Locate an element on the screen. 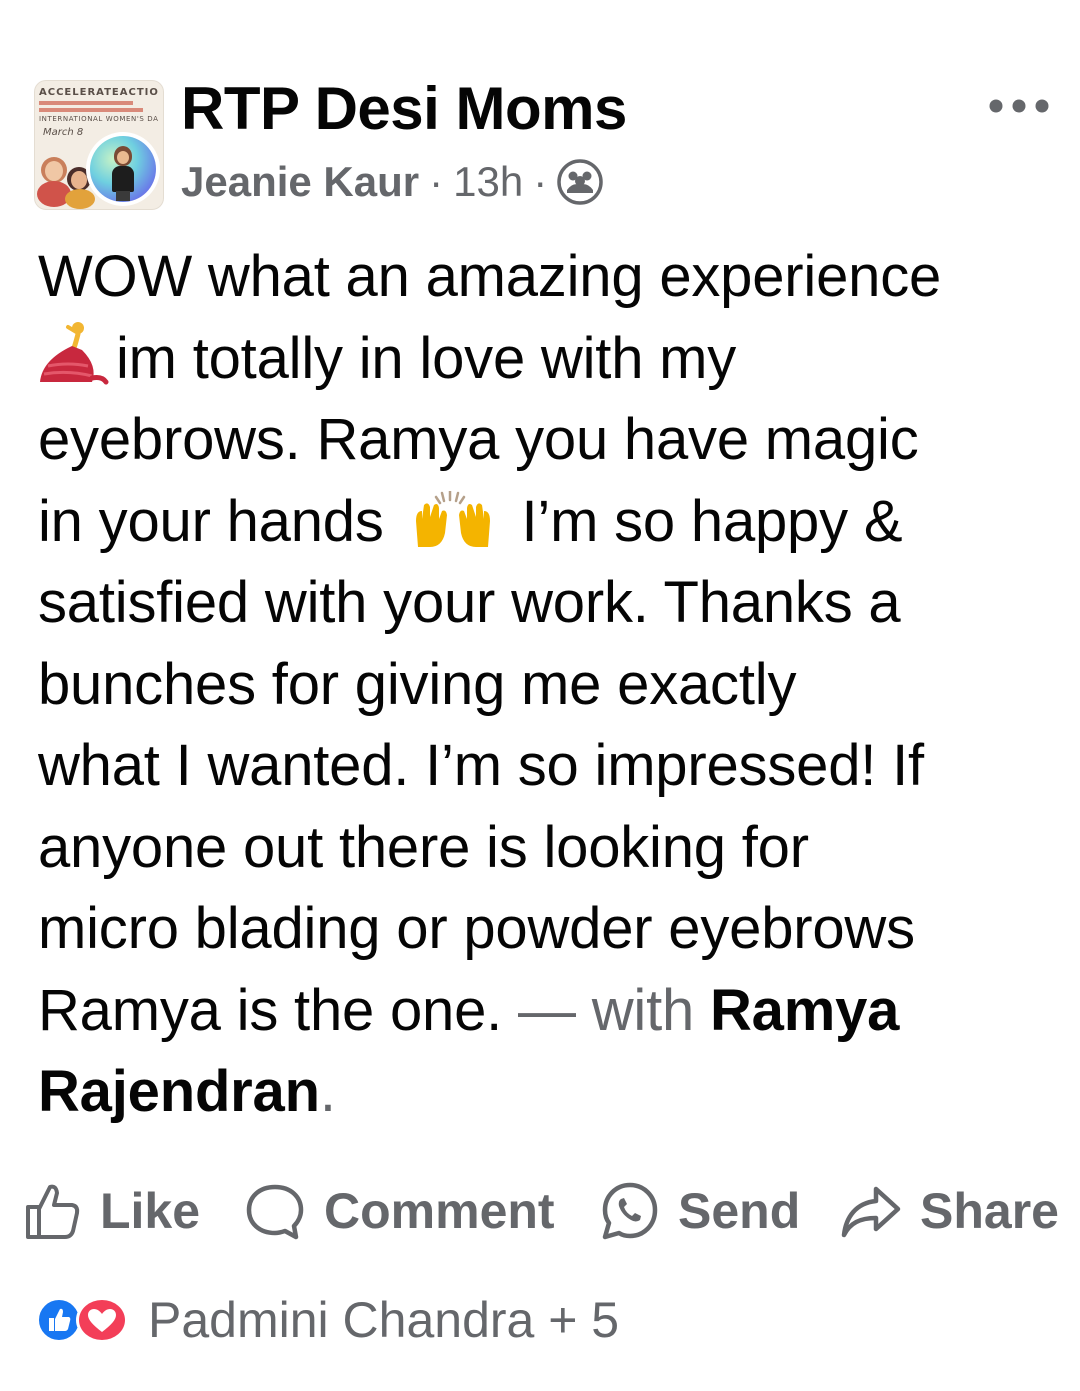  reactions-count: Padmini Chandra + 5 is located at coordinates (384, 1320).